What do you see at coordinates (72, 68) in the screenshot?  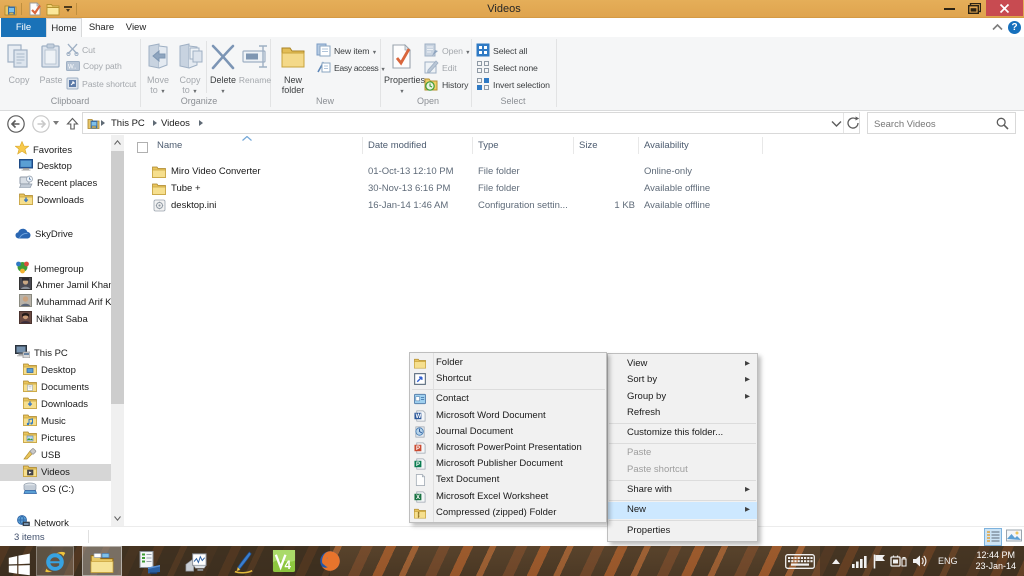 I see `svg-text: W..` at bounding box center [72, 68].